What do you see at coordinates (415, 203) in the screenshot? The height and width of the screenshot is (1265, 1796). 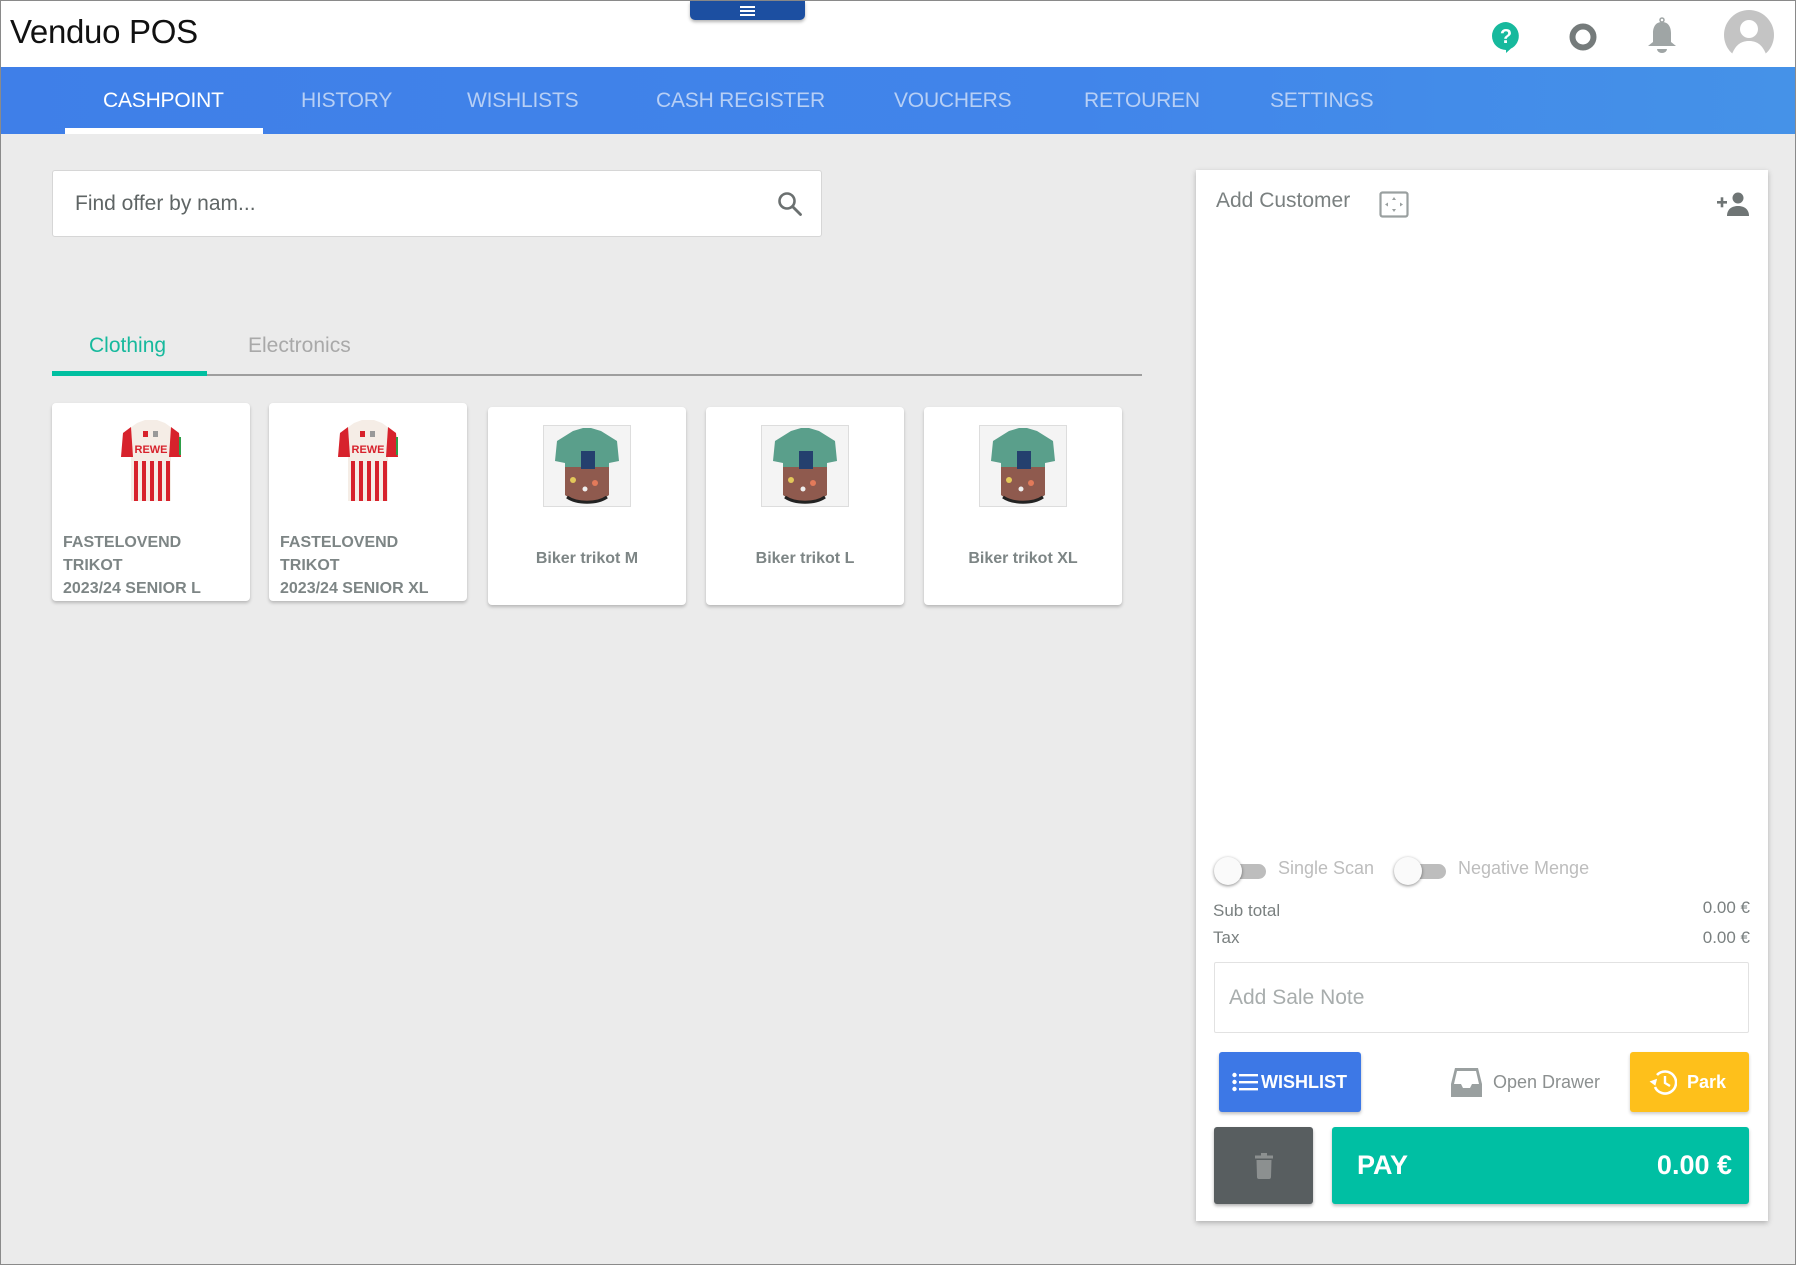 I see `offer-search-input` at bounding box center [415, 203].